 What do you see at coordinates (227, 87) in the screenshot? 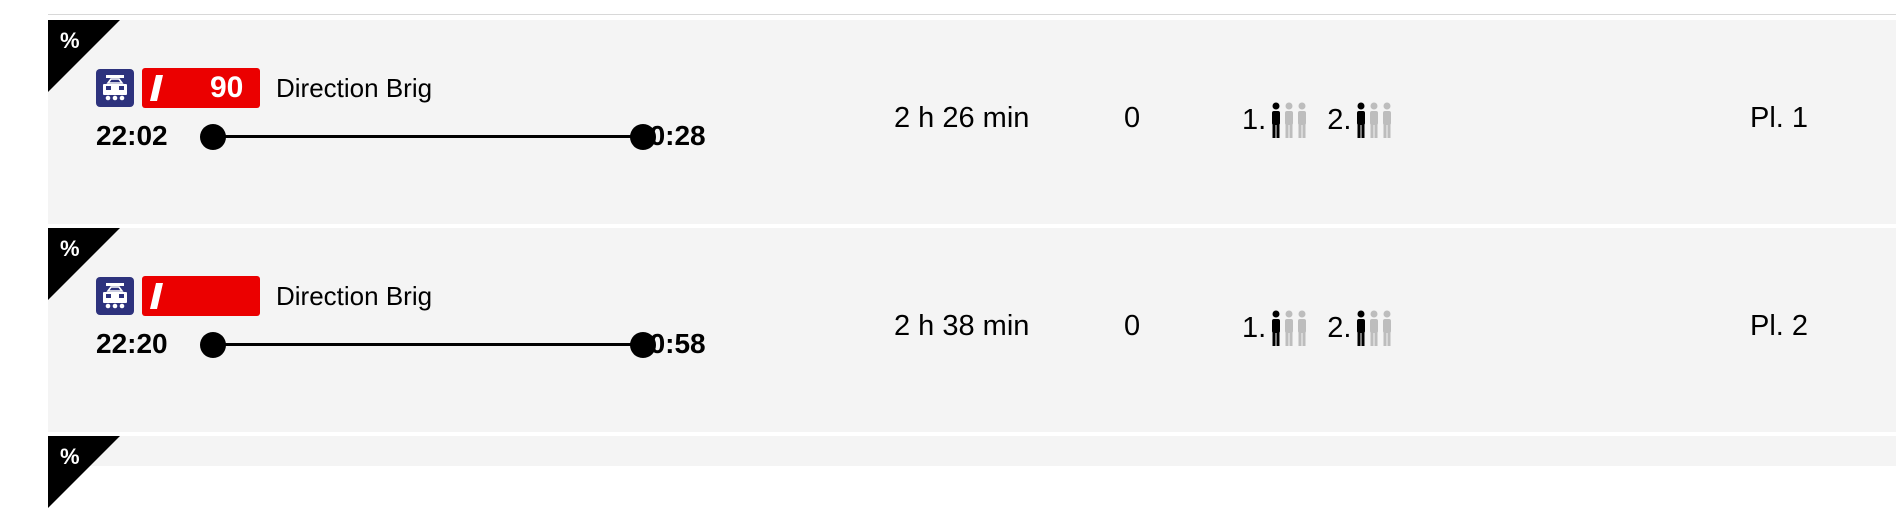
I see `line-number: 90` at bounding box center [227, 87].